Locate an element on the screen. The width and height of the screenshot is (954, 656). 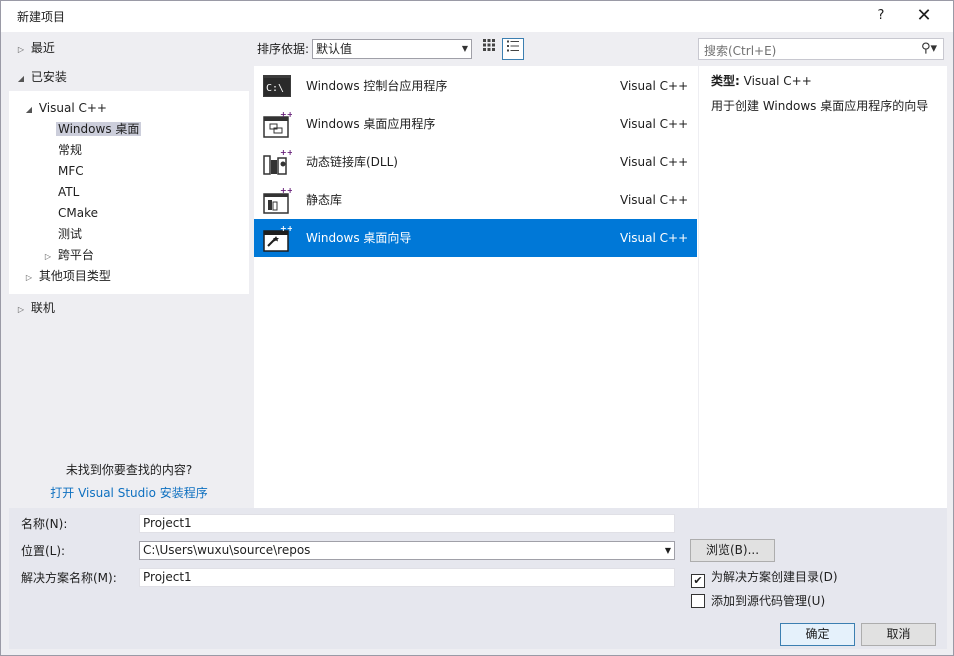
svg-text: C:\ is located at coordinates (275, 88).